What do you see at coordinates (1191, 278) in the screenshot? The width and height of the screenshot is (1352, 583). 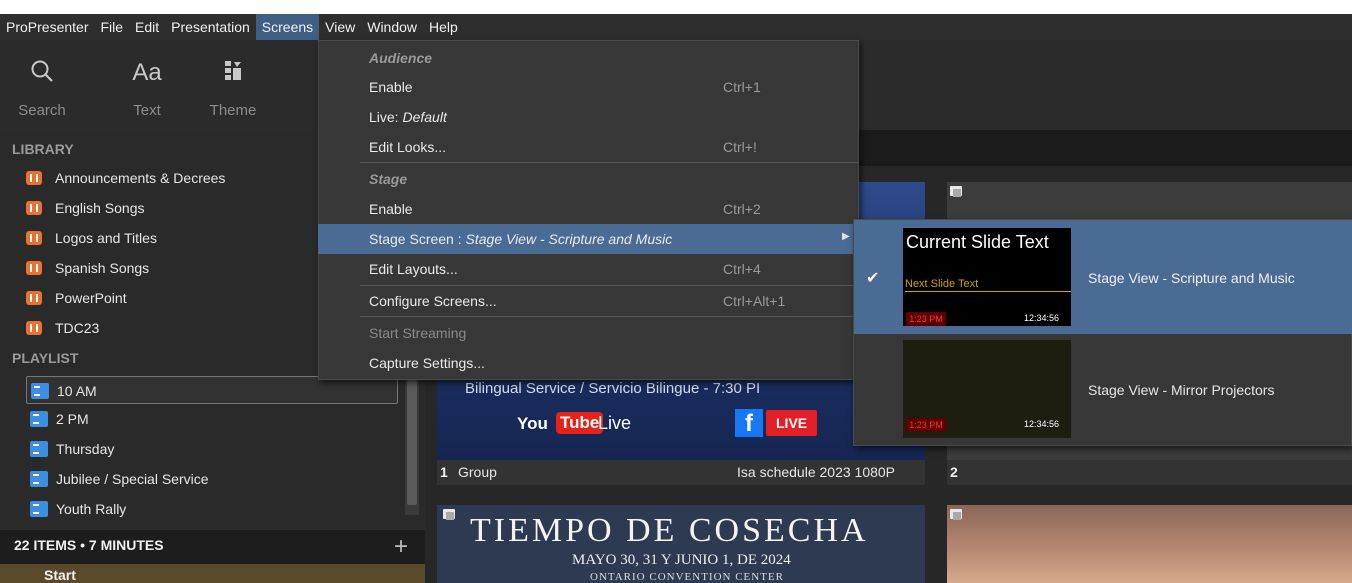 I see `submenu-label-scripture-music: Stage View - Scripture and Music` at bounding box center [1191, 278].